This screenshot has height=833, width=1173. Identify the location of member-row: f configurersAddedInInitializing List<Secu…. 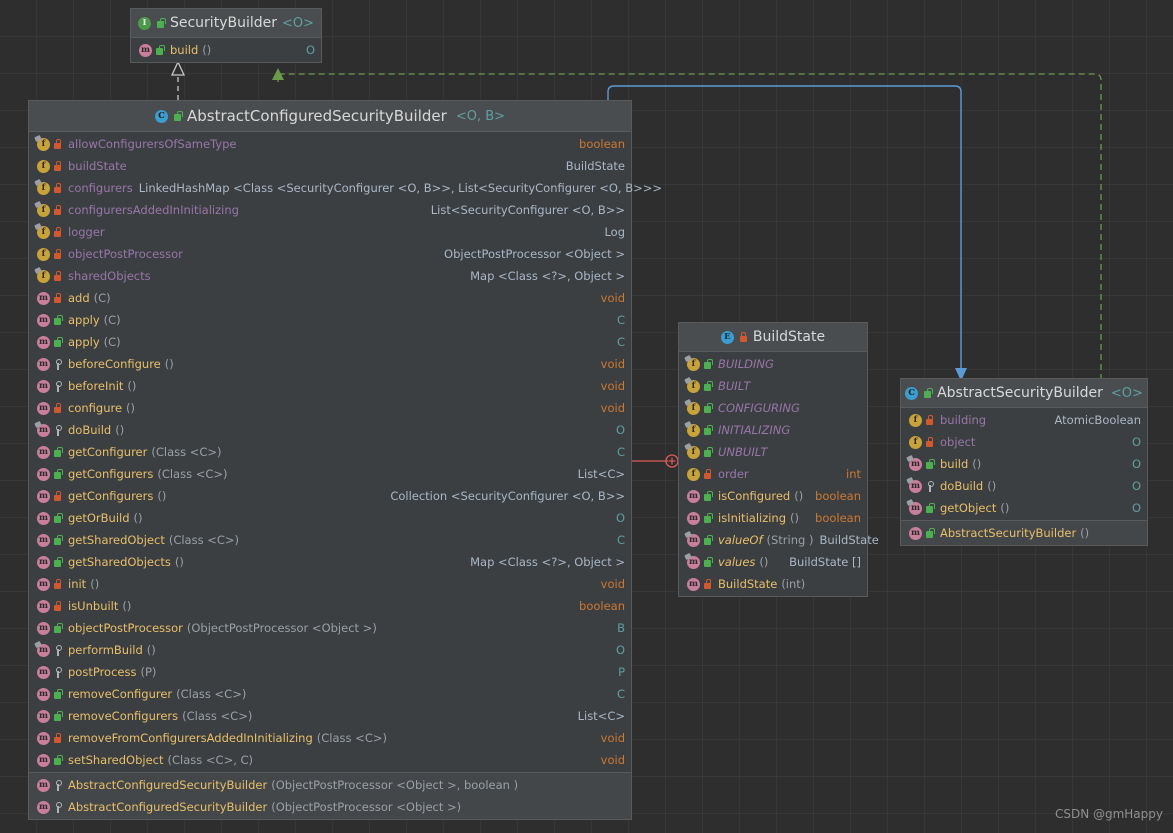
(330, 210).